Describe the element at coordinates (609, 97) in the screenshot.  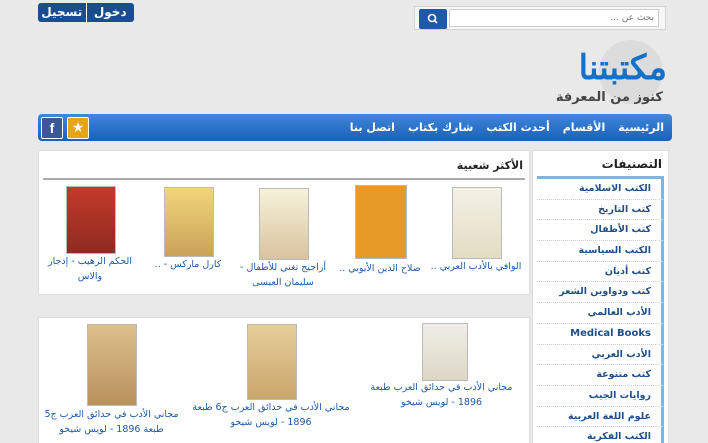
I see `logo-tagline: كنوز من المعرفة` at that location.